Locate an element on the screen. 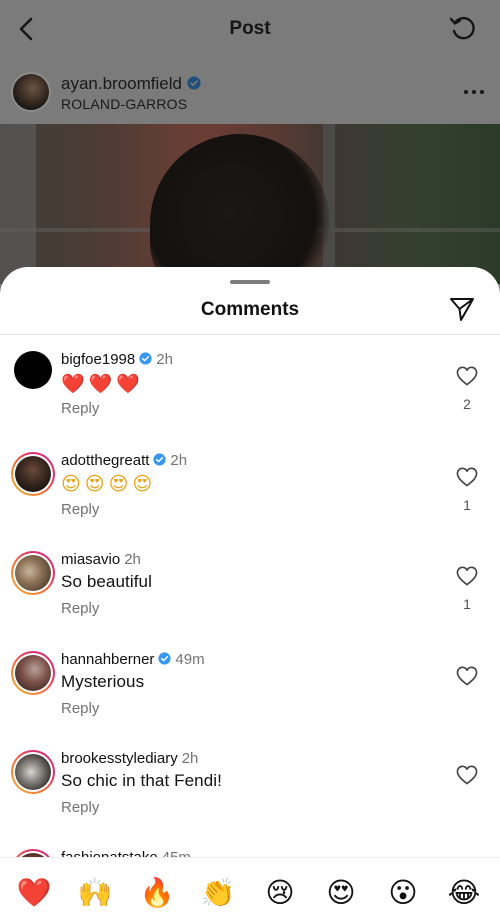 This screenshot has width=500, height=924. sheet-drag-handle is located at coordinates (250, 282).